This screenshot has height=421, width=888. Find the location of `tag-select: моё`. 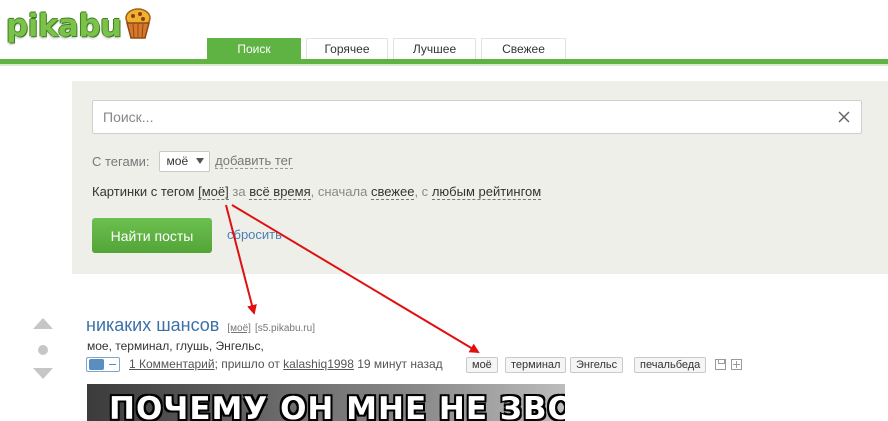

tag-select: моё is located at coordinates (184, 161).